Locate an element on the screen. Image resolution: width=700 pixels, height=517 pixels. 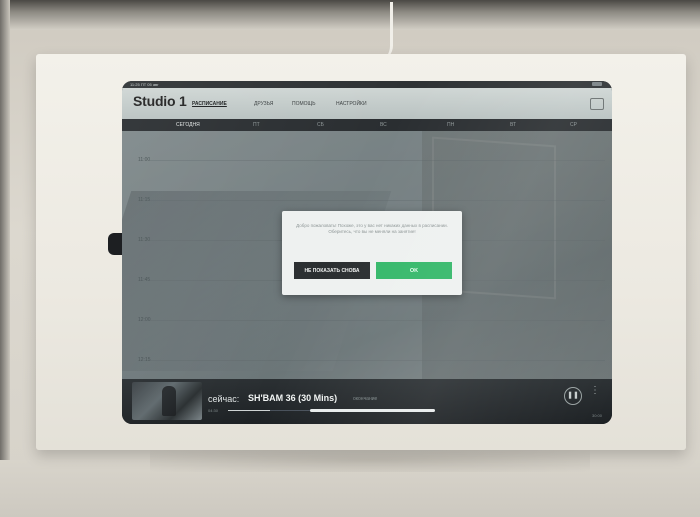
day-tabs: СЕГОДНЯ ПТ СБ ВС ПН ВТ СР is located at coordinates (367, 125).